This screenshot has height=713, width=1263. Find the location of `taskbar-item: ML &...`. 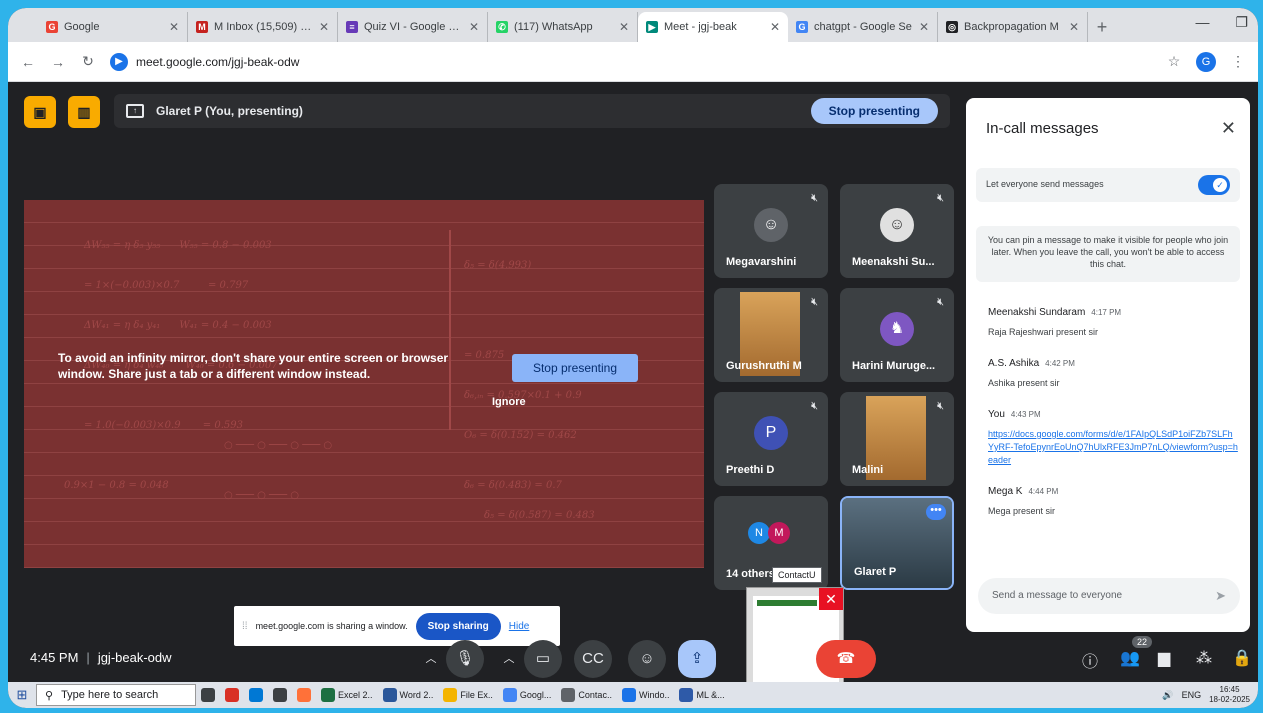

taskbar-item: ML &... is located at coordinates (701, 695).